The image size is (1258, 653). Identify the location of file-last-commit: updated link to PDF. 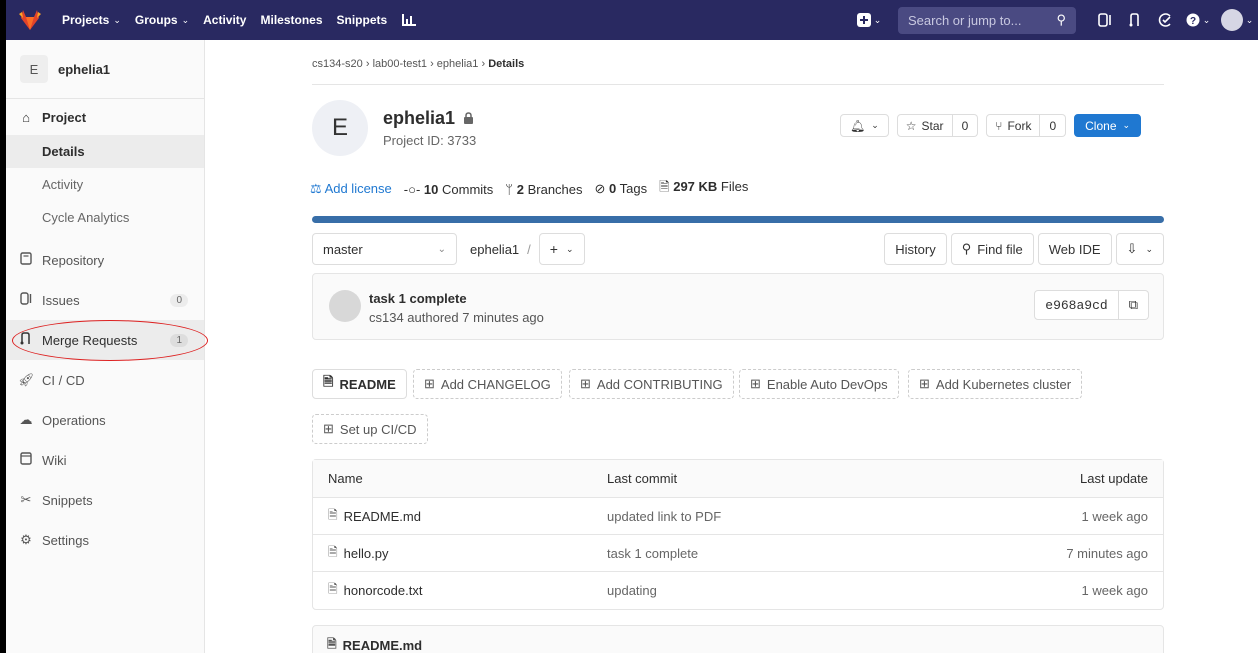
(664, 516).